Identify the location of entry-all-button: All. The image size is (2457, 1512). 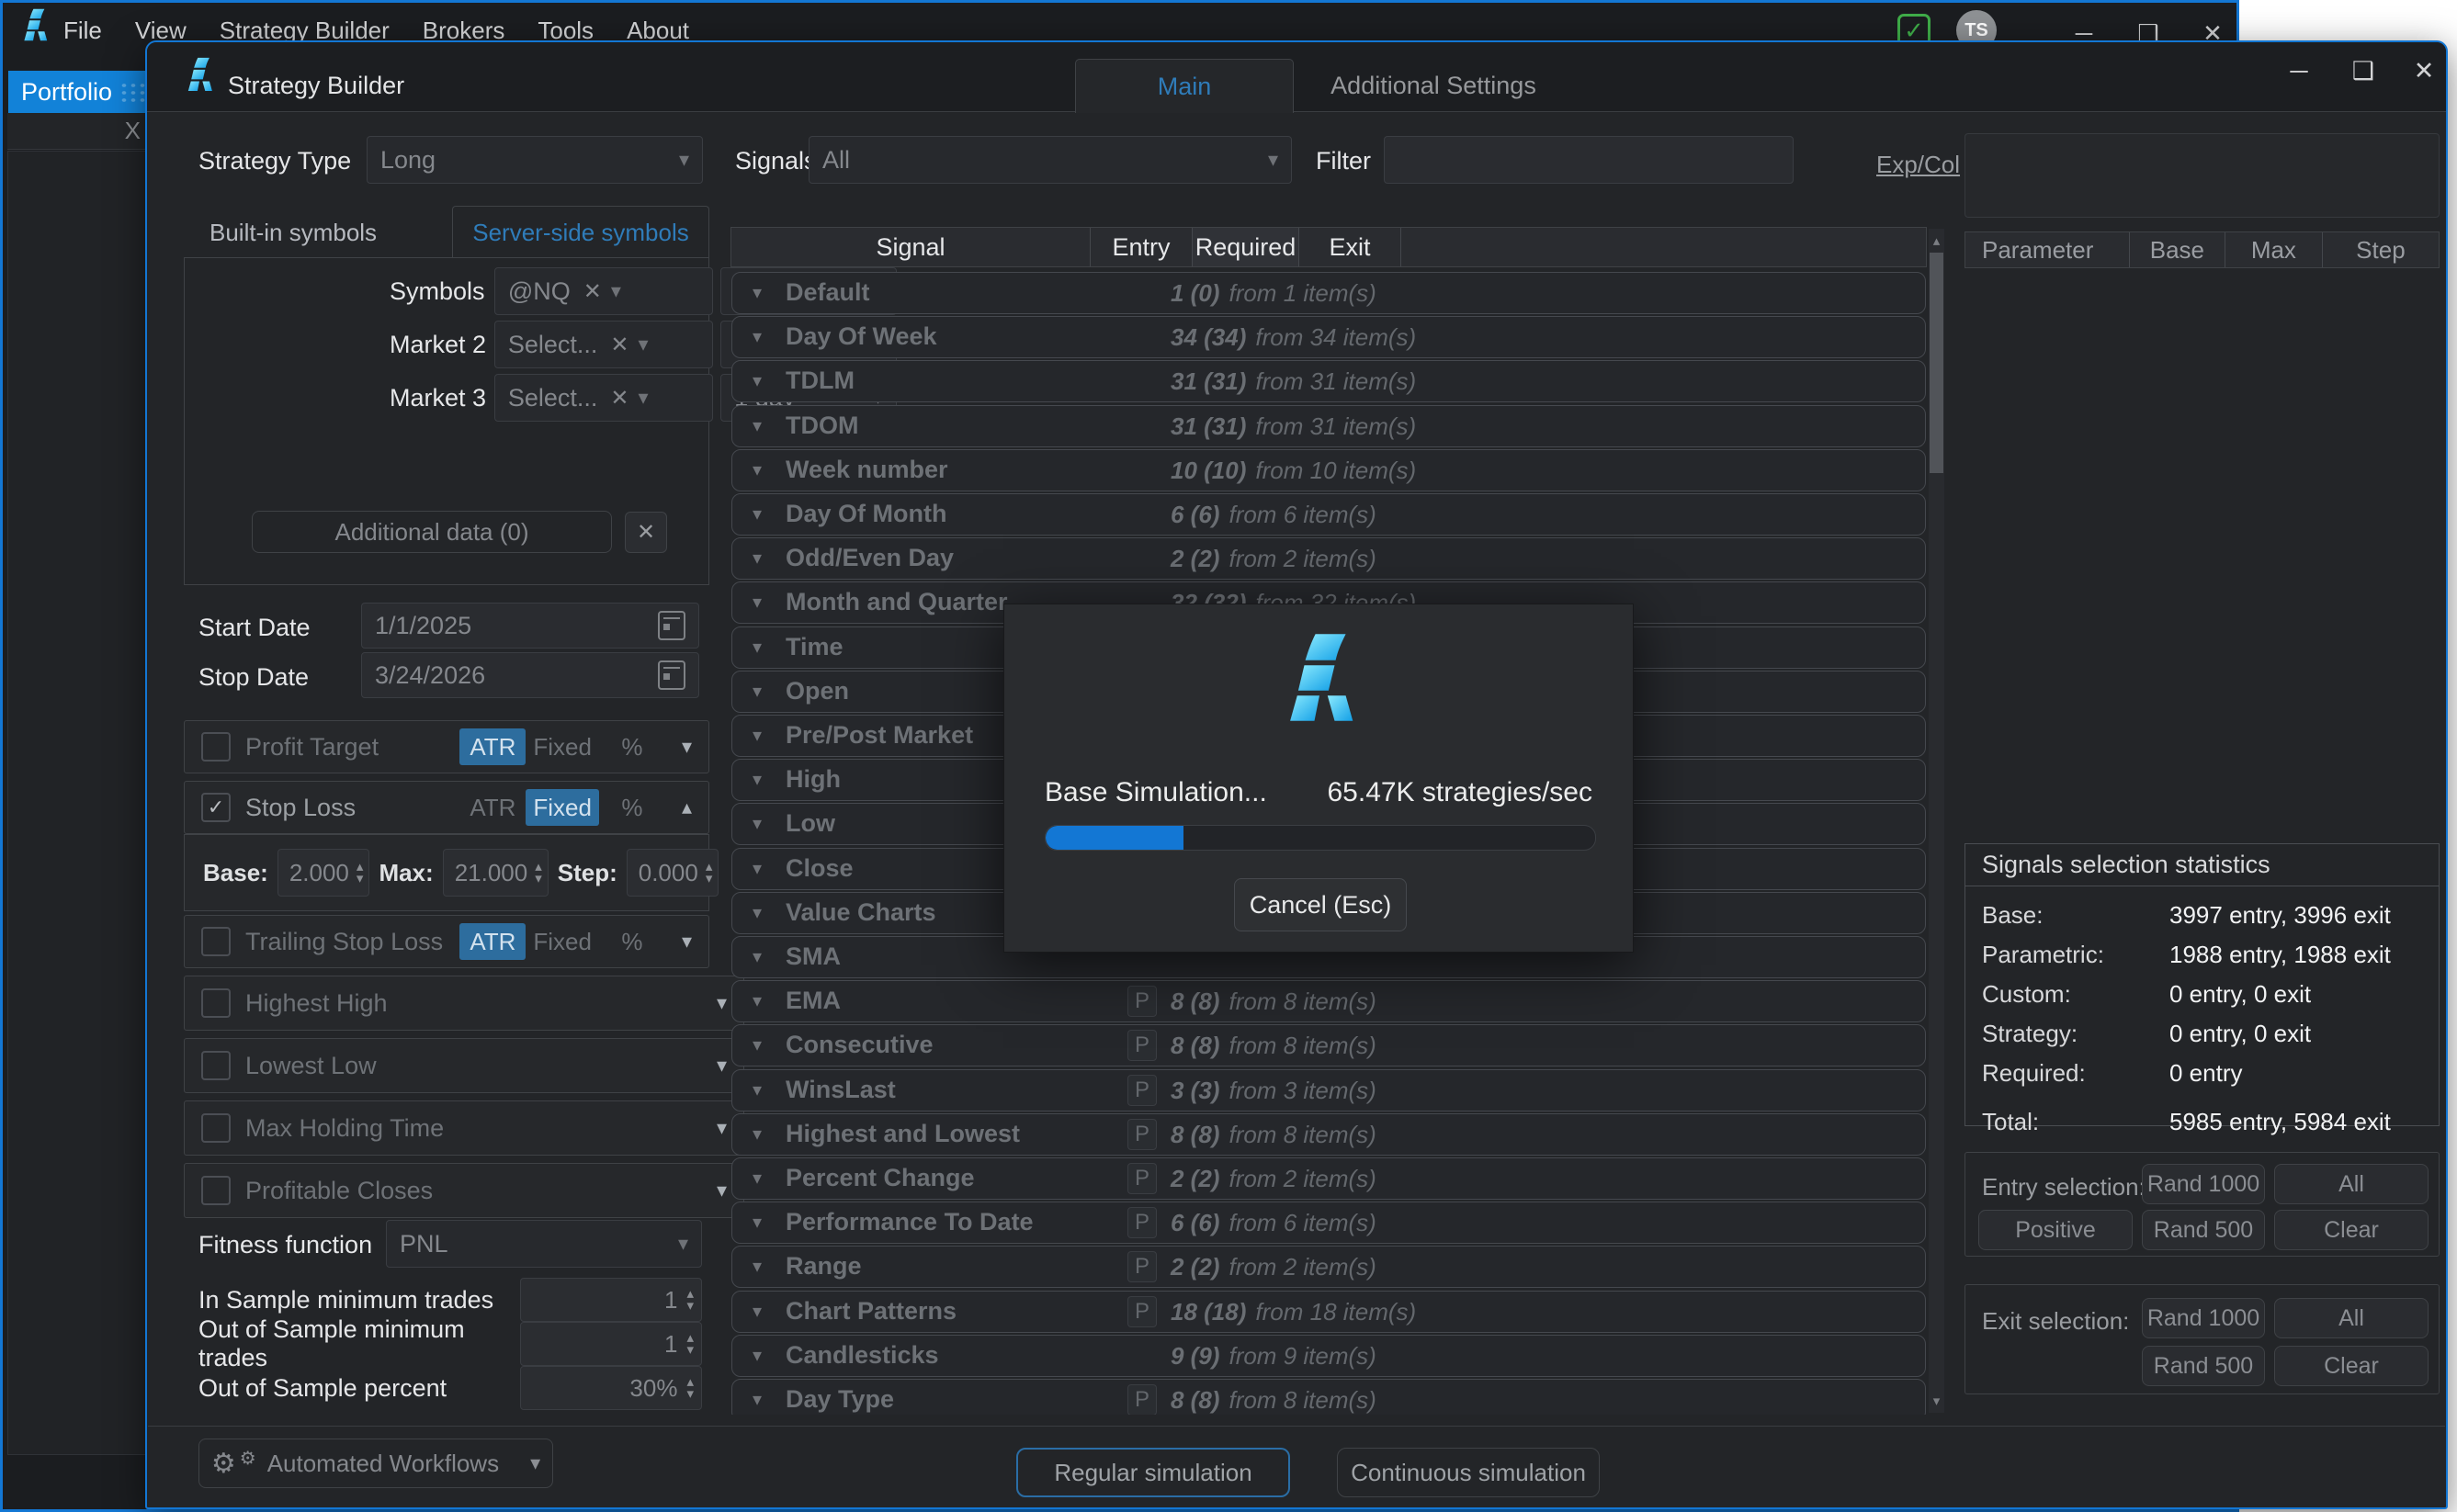
(2351, 1184).